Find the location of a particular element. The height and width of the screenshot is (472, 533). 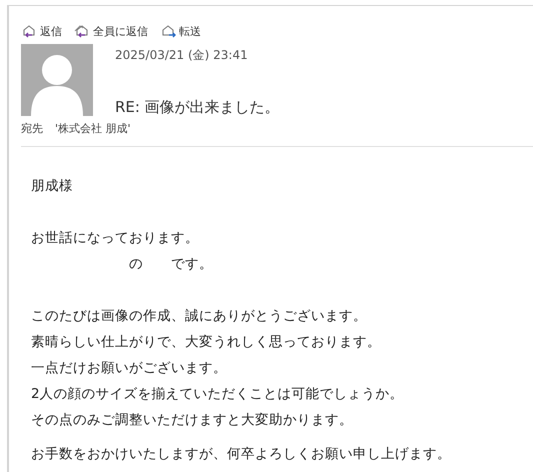

body-text-line: お手数をおかけいたしますが、何卒よろしくお願い申し上げます。 is located at coordinates (241, 454).